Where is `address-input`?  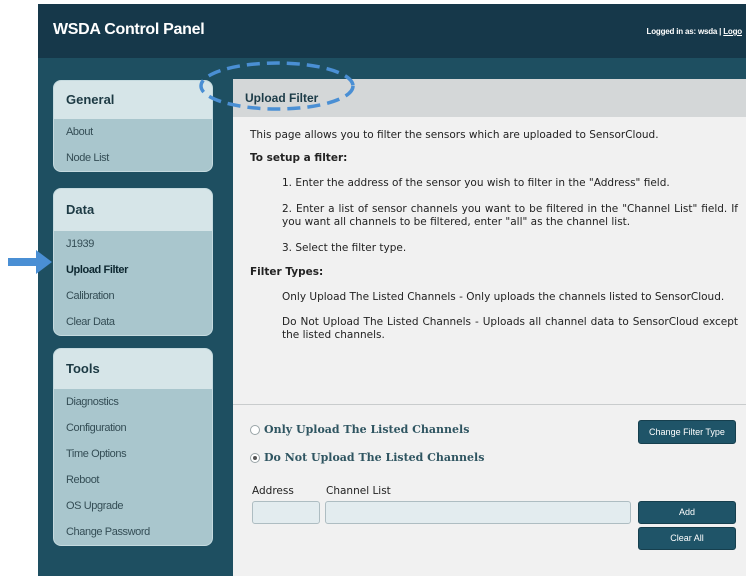 address-input is located at coordinates (286, 512).